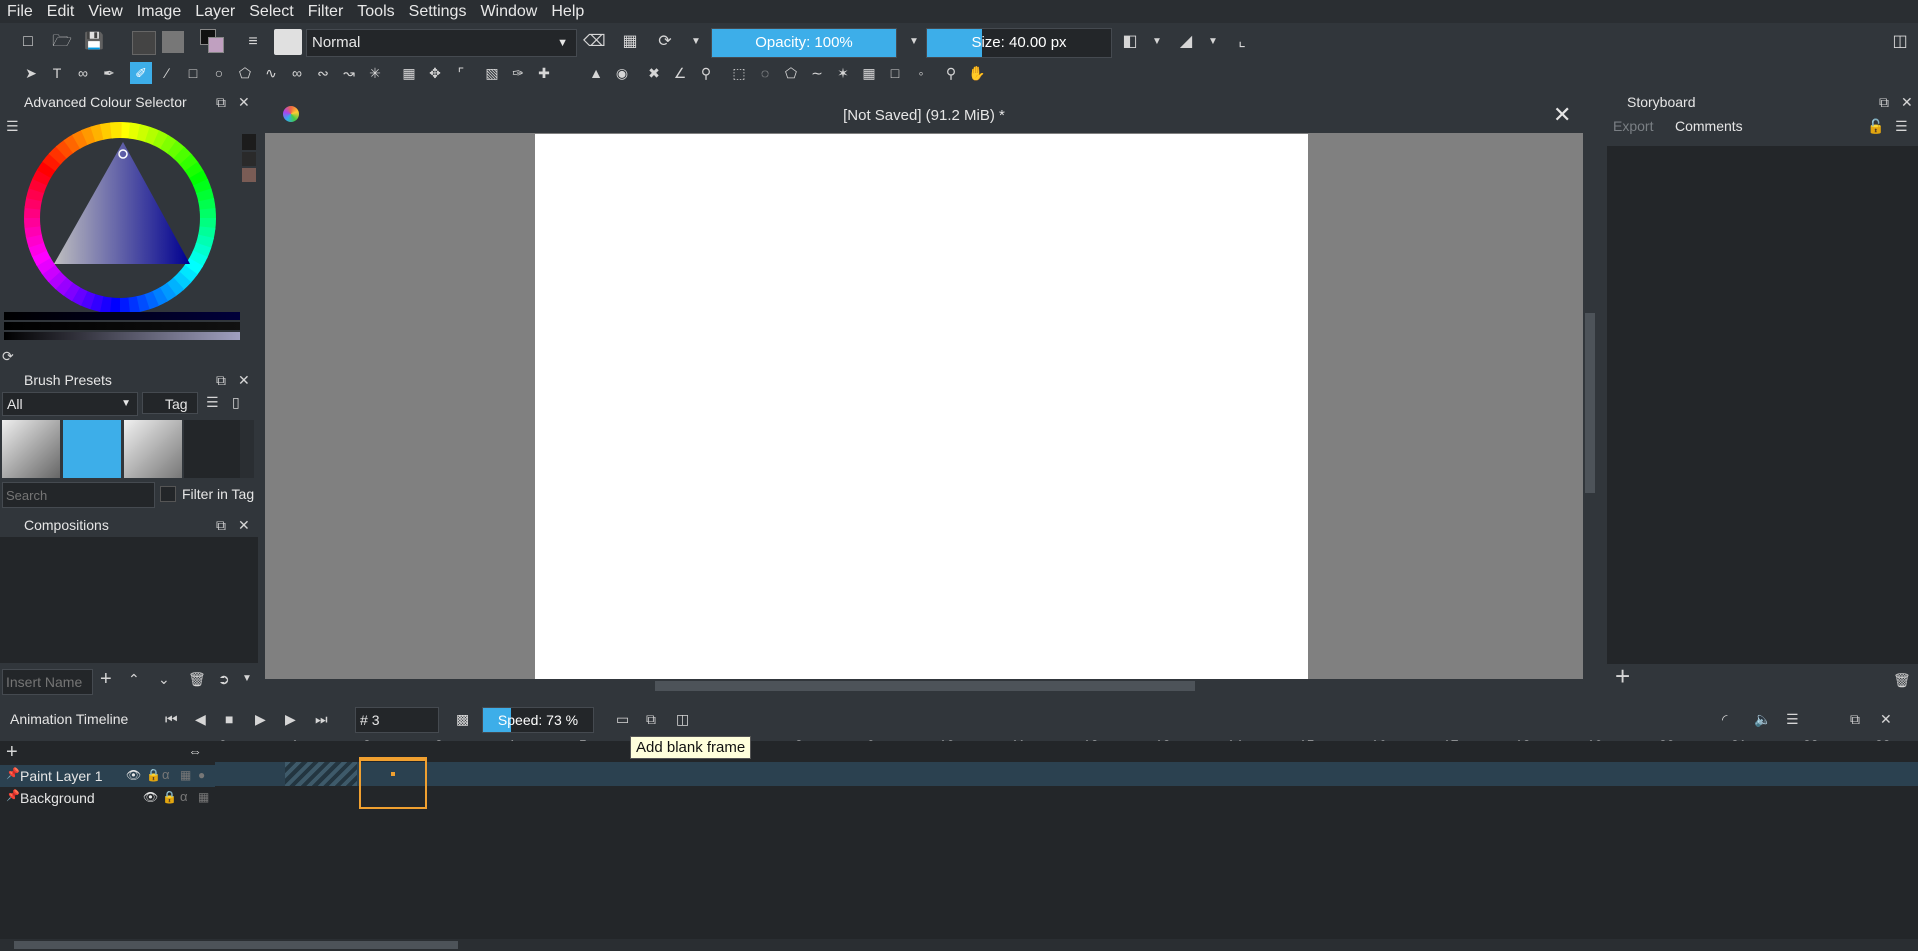 The height and width of the screenshot is (951, 1918). What do you see at coordinates (94, 42) in the screenshot?
I see `save-icon: 💾` at bounding box center [94, 42].